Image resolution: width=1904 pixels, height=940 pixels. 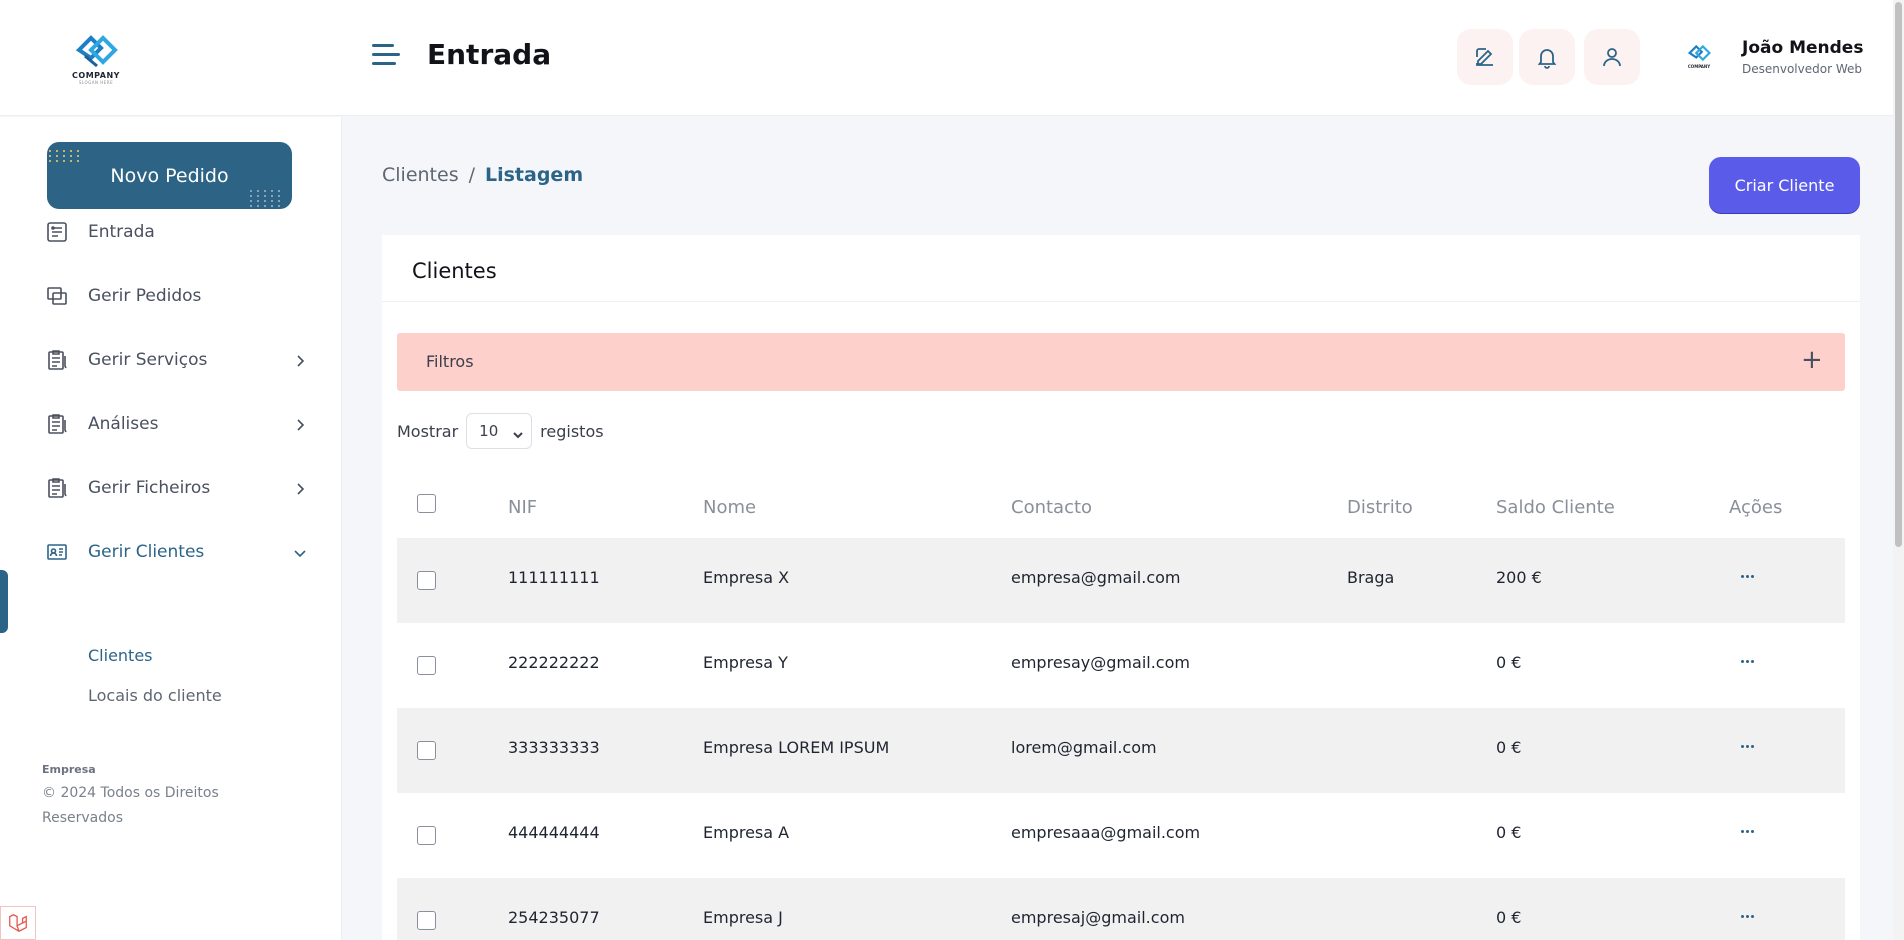 What do you see at coordinates (123, 424) in the screenshot?
I see `sidebar-item-label: Análises` at bounding box center [123, 424].